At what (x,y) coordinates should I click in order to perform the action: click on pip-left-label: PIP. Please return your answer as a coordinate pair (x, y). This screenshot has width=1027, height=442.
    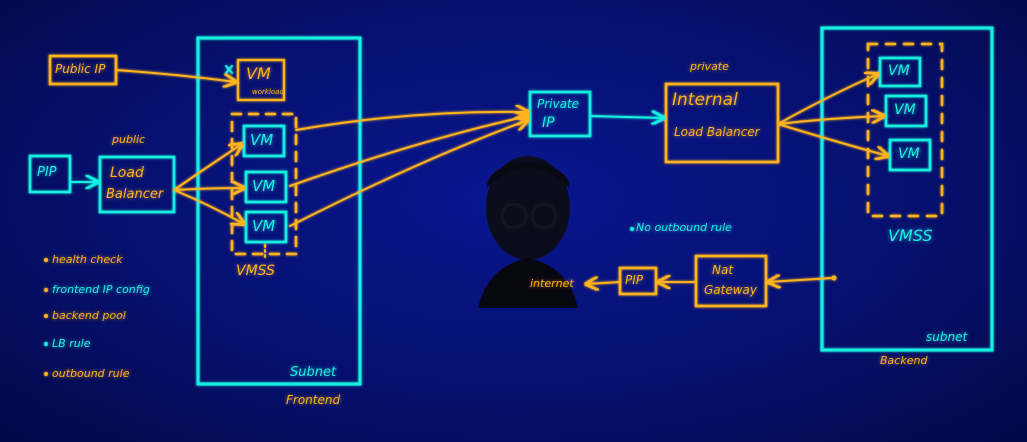
    Looking at the image, I should click on (47, 172).